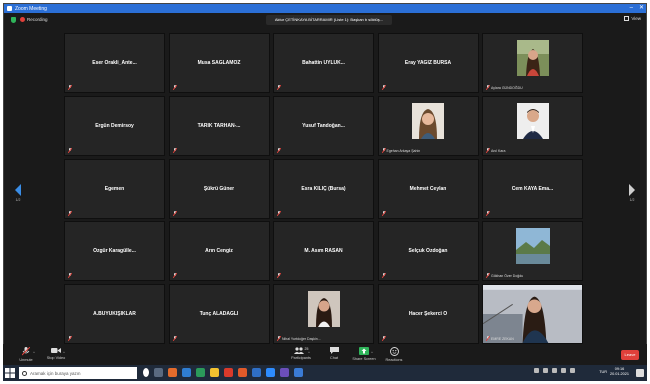  Describe the element at coordinates (13, 20) in the screenshot. I see `shield-icon` at that location.